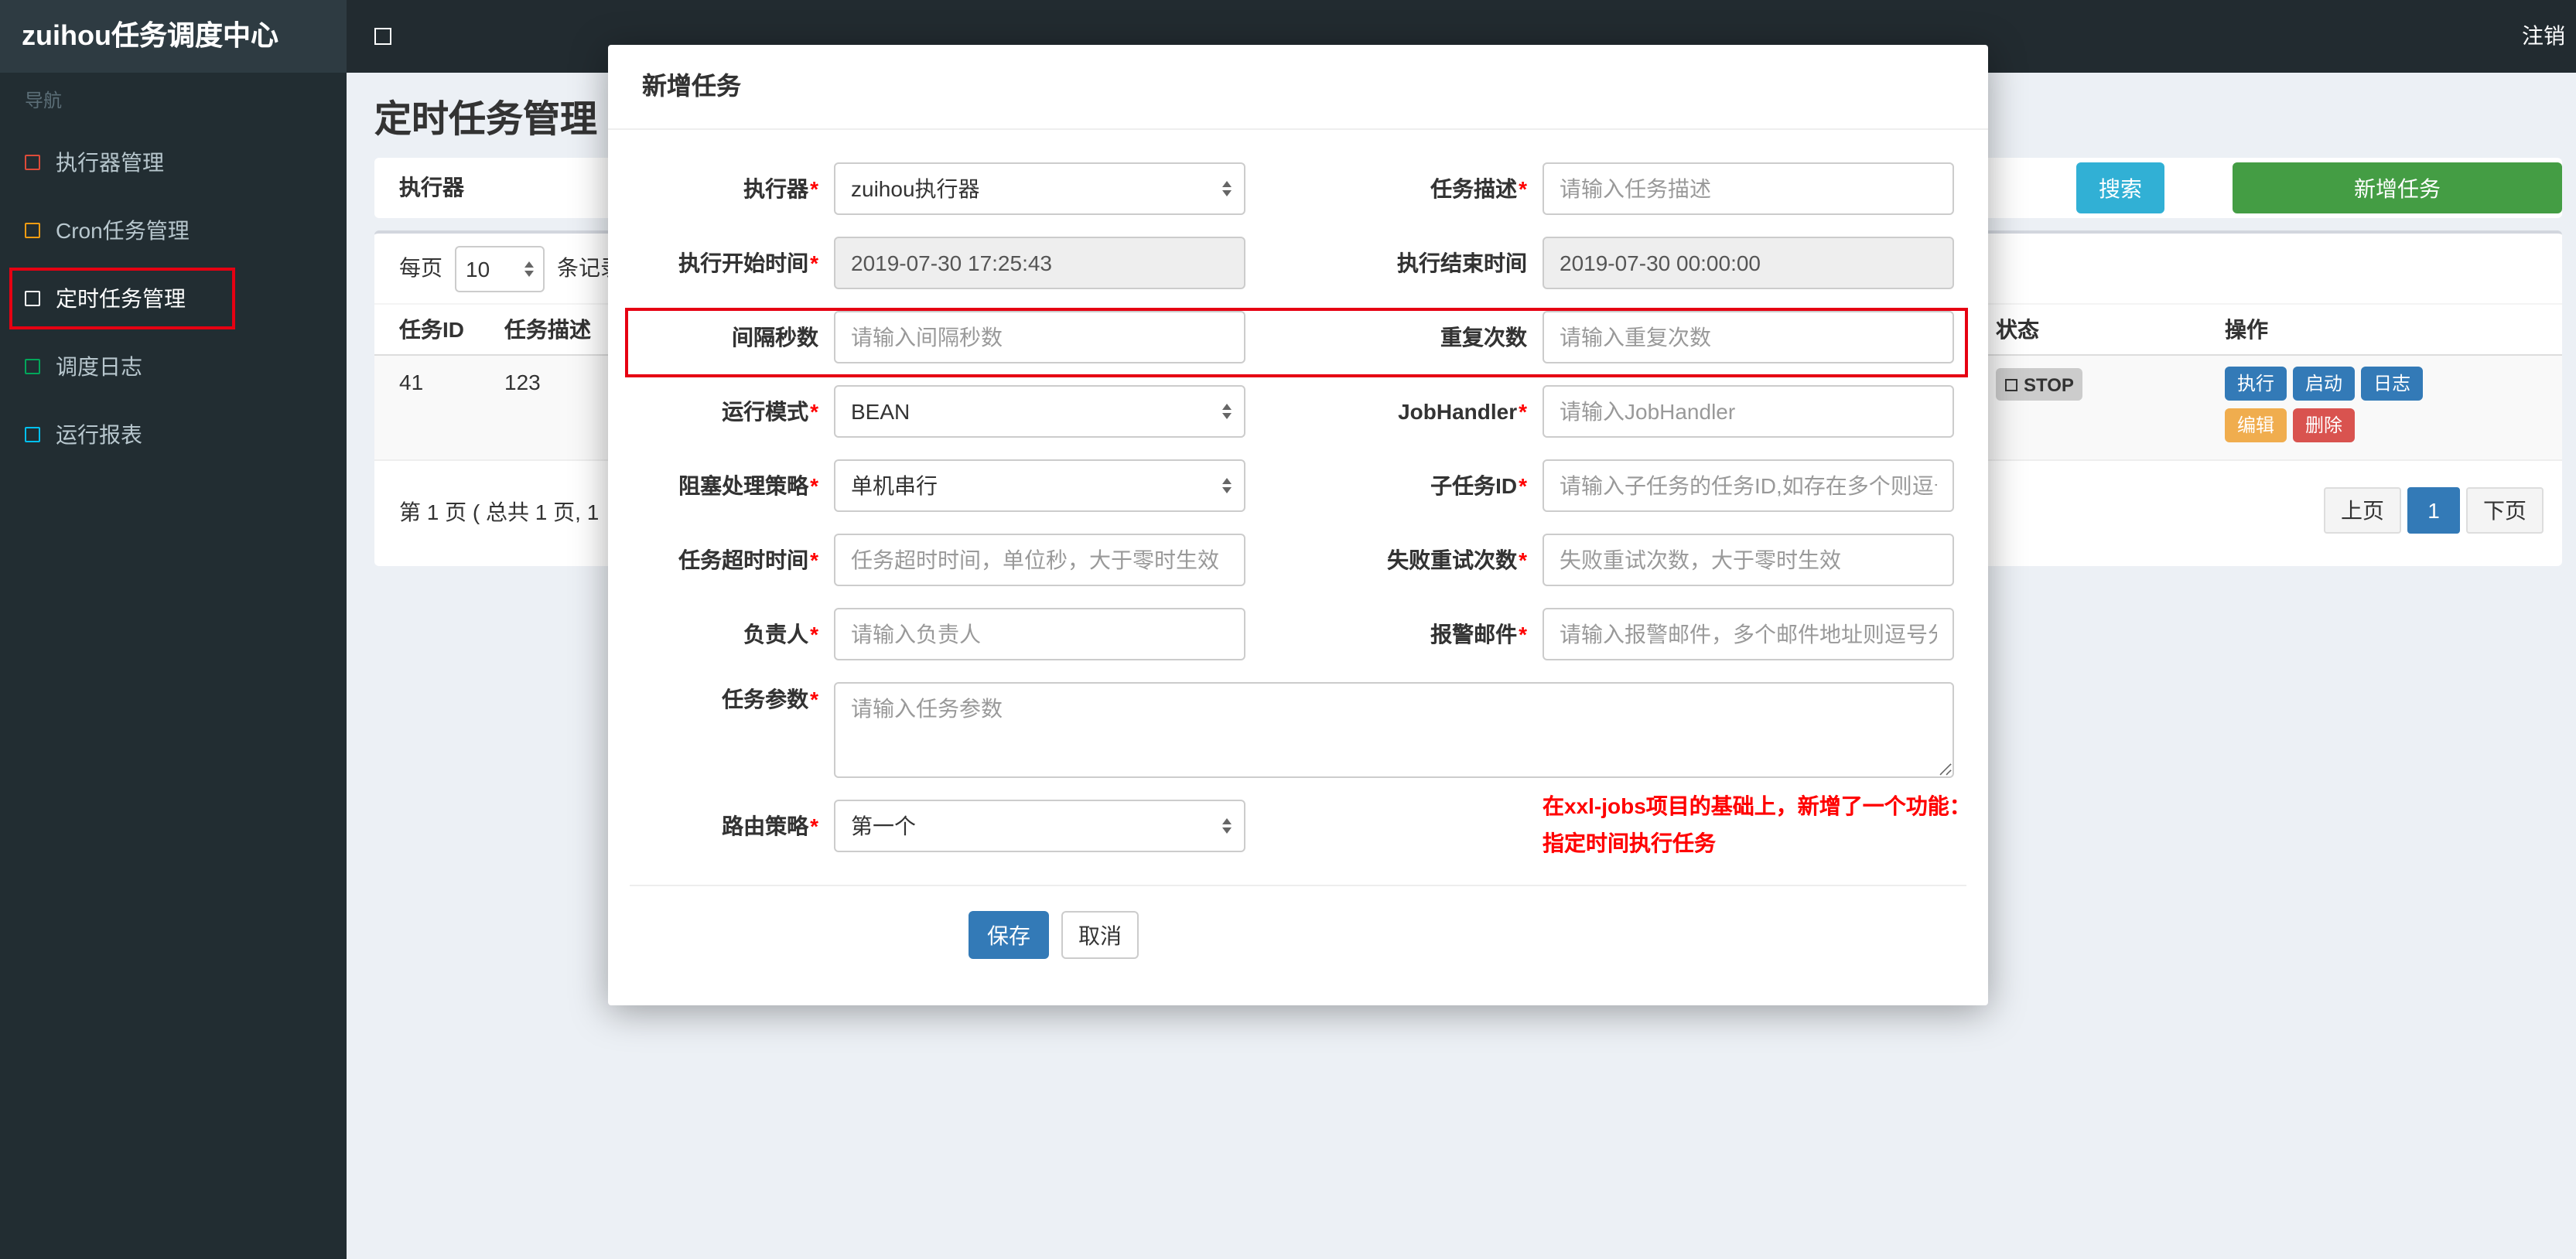 The width and height of the screenshot is (2576, 1259). What do you see at coordinates (1009, 935) in the screenshot?
I see `save-button: 保存` at bounding box center [1009, 935].